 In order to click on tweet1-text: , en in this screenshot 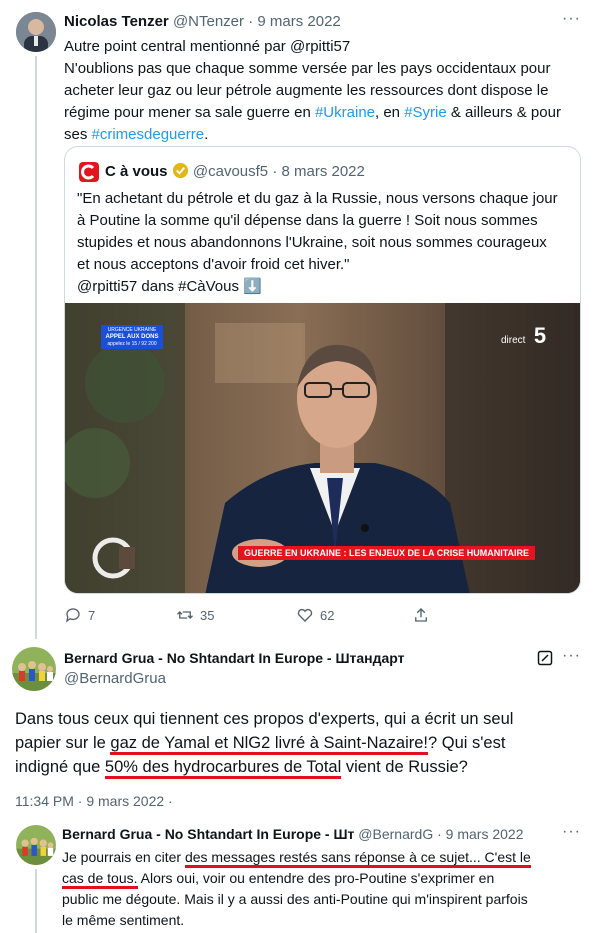, I will do `click(390, 112)`.